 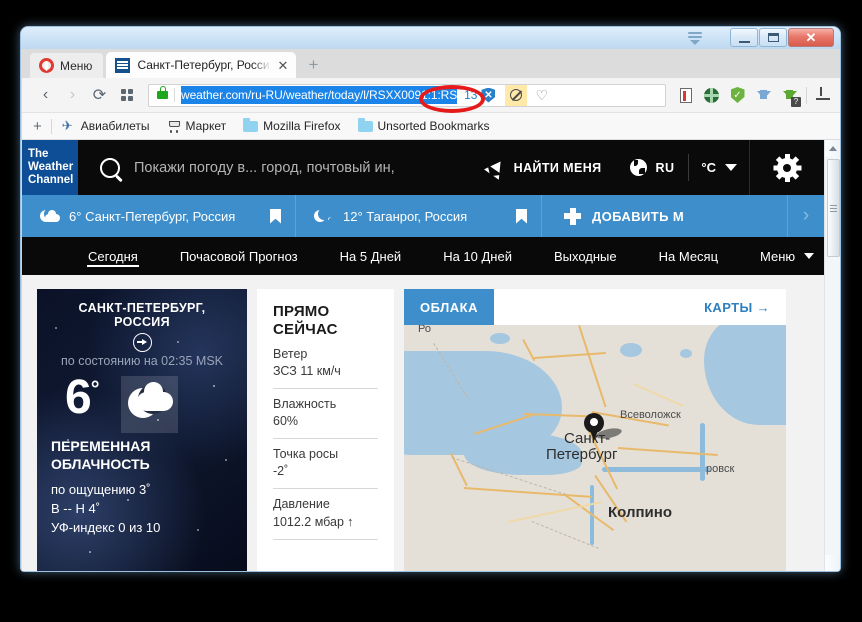 What do you see at coordinates (638, 216) in the screenshot?
I see `add-location-label: ДОБАВИТЬ М` at bounding box center [638, 216].